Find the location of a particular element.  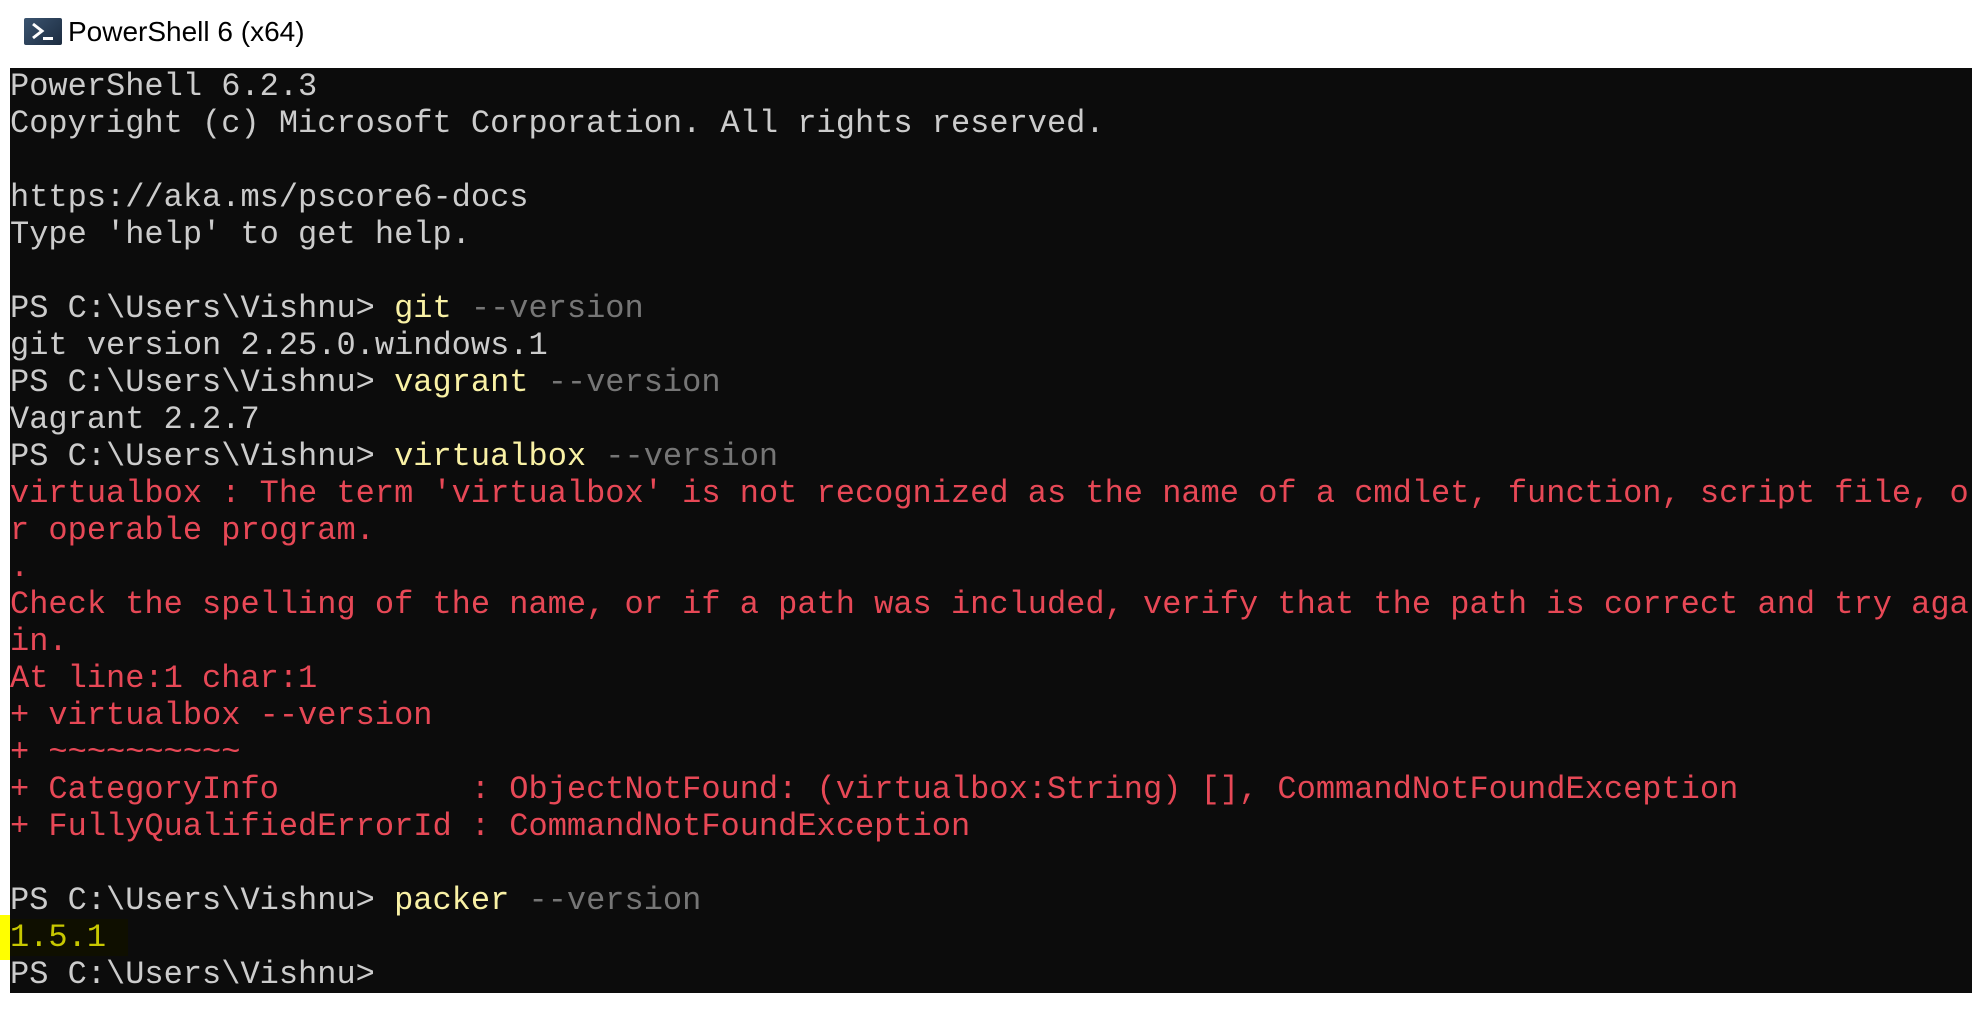

command: packer is located at coordinates (452, 900).